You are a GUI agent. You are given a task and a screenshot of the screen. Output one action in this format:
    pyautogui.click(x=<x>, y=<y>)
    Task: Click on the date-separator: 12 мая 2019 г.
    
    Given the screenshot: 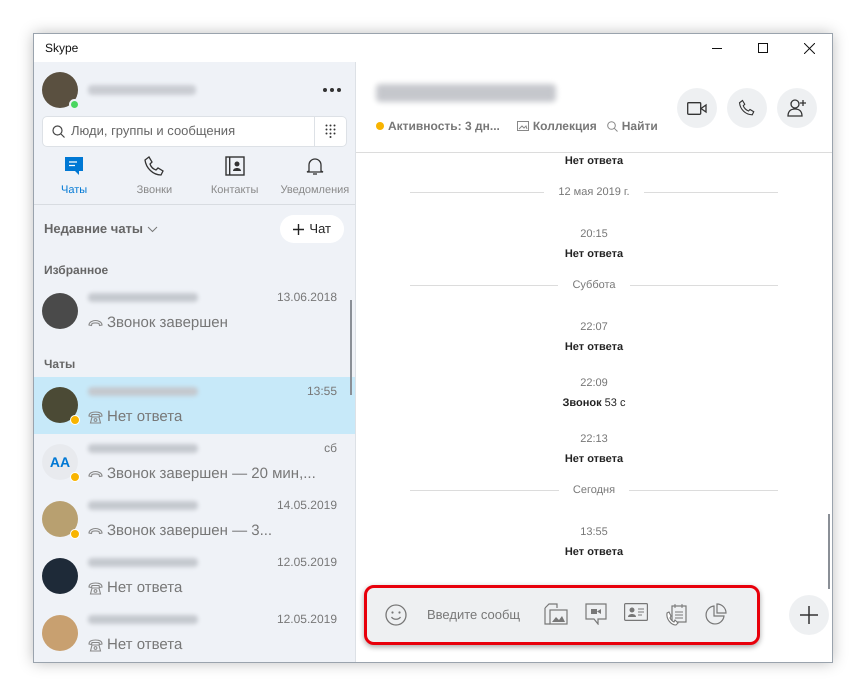 What is the action you would take?
    pyautogui.click(x=594, y=192)
    